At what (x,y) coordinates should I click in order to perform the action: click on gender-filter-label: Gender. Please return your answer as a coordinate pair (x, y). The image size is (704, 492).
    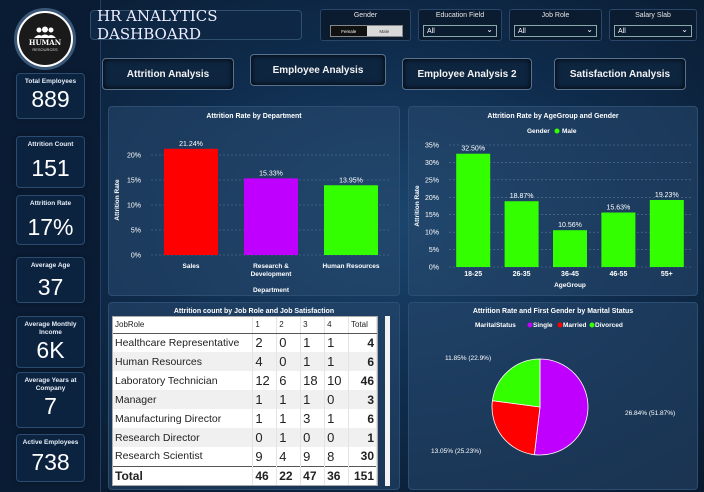
    Looking at the image, I should click on (365, 15).